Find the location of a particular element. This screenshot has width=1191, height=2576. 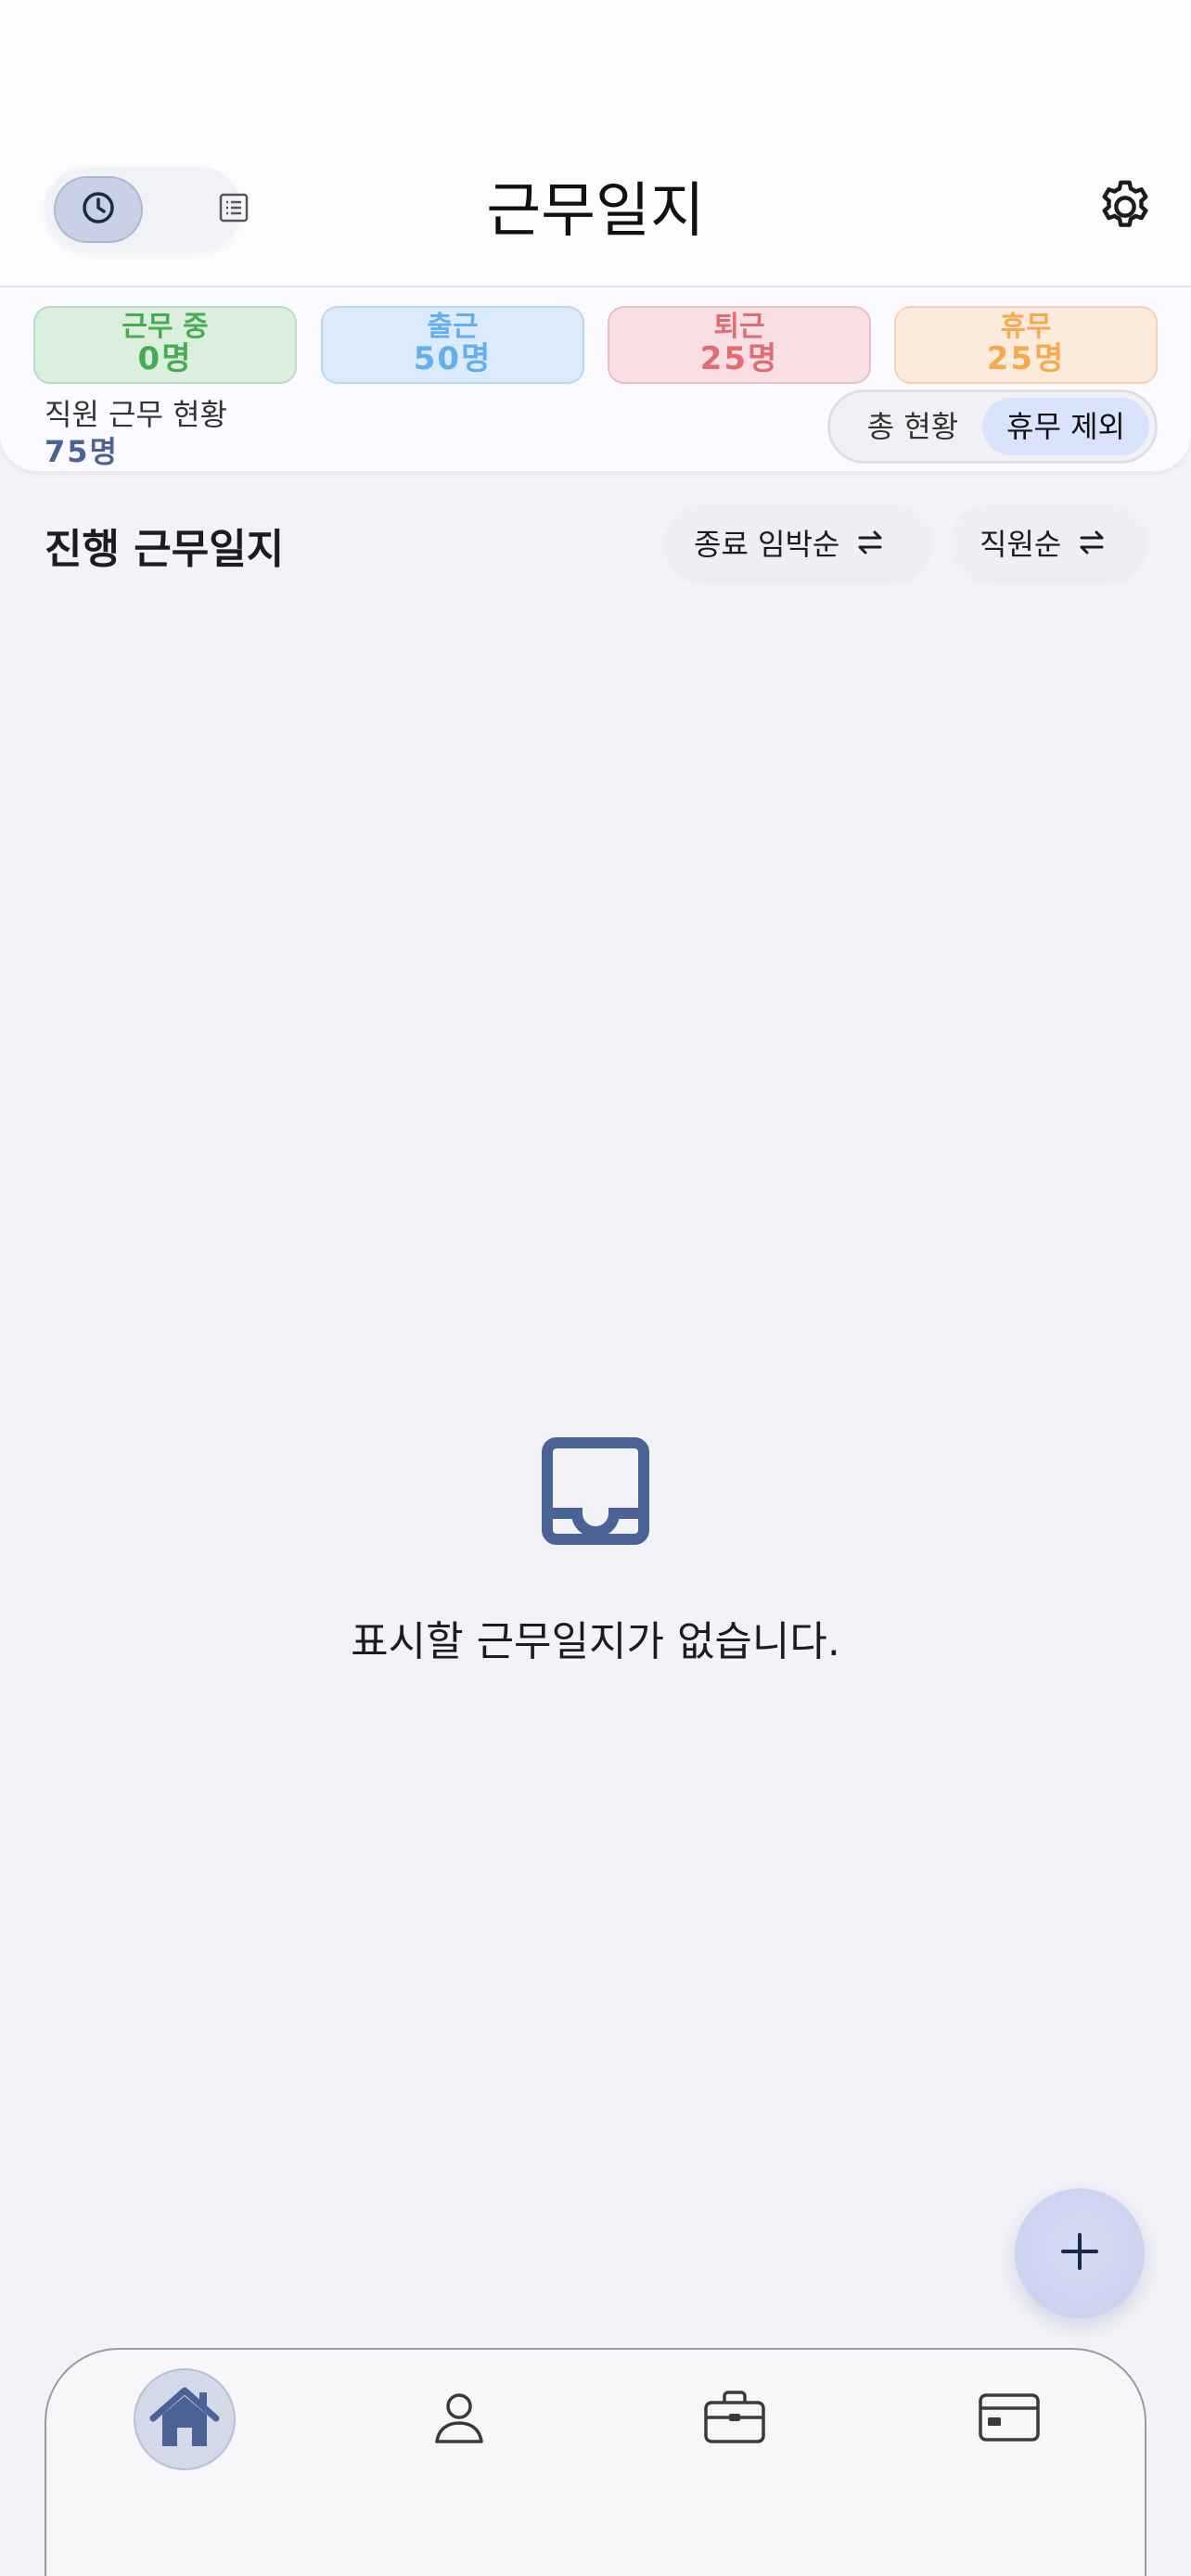

sort-by-staff-button: 직원순 is located at coordinates (1049, 542).